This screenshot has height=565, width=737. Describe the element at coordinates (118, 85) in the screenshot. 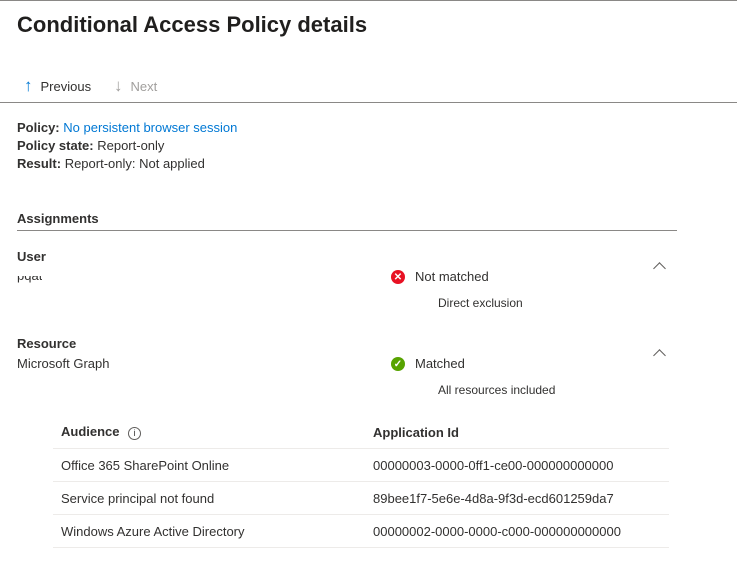

I see `arrow-down-icon: ↓` at that location.